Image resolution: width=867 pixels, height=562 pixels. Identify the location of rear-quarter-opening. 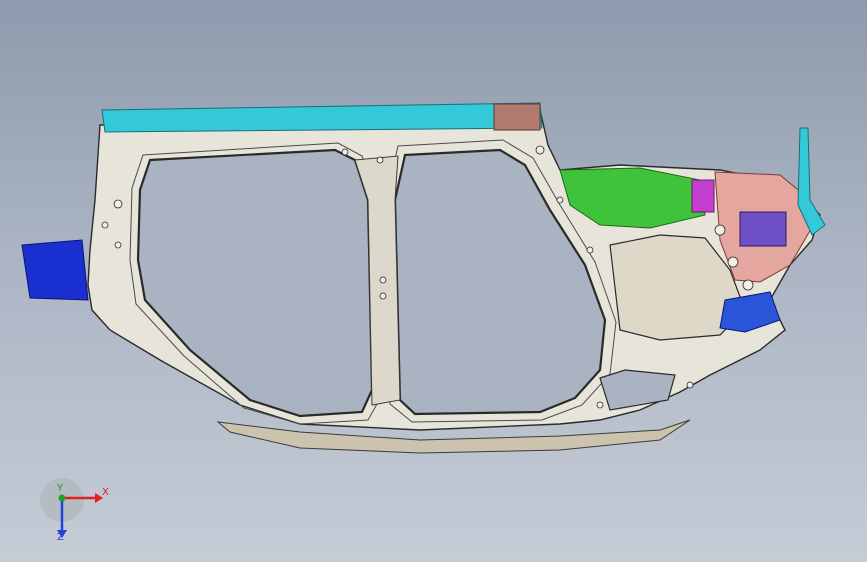
(637, 390).